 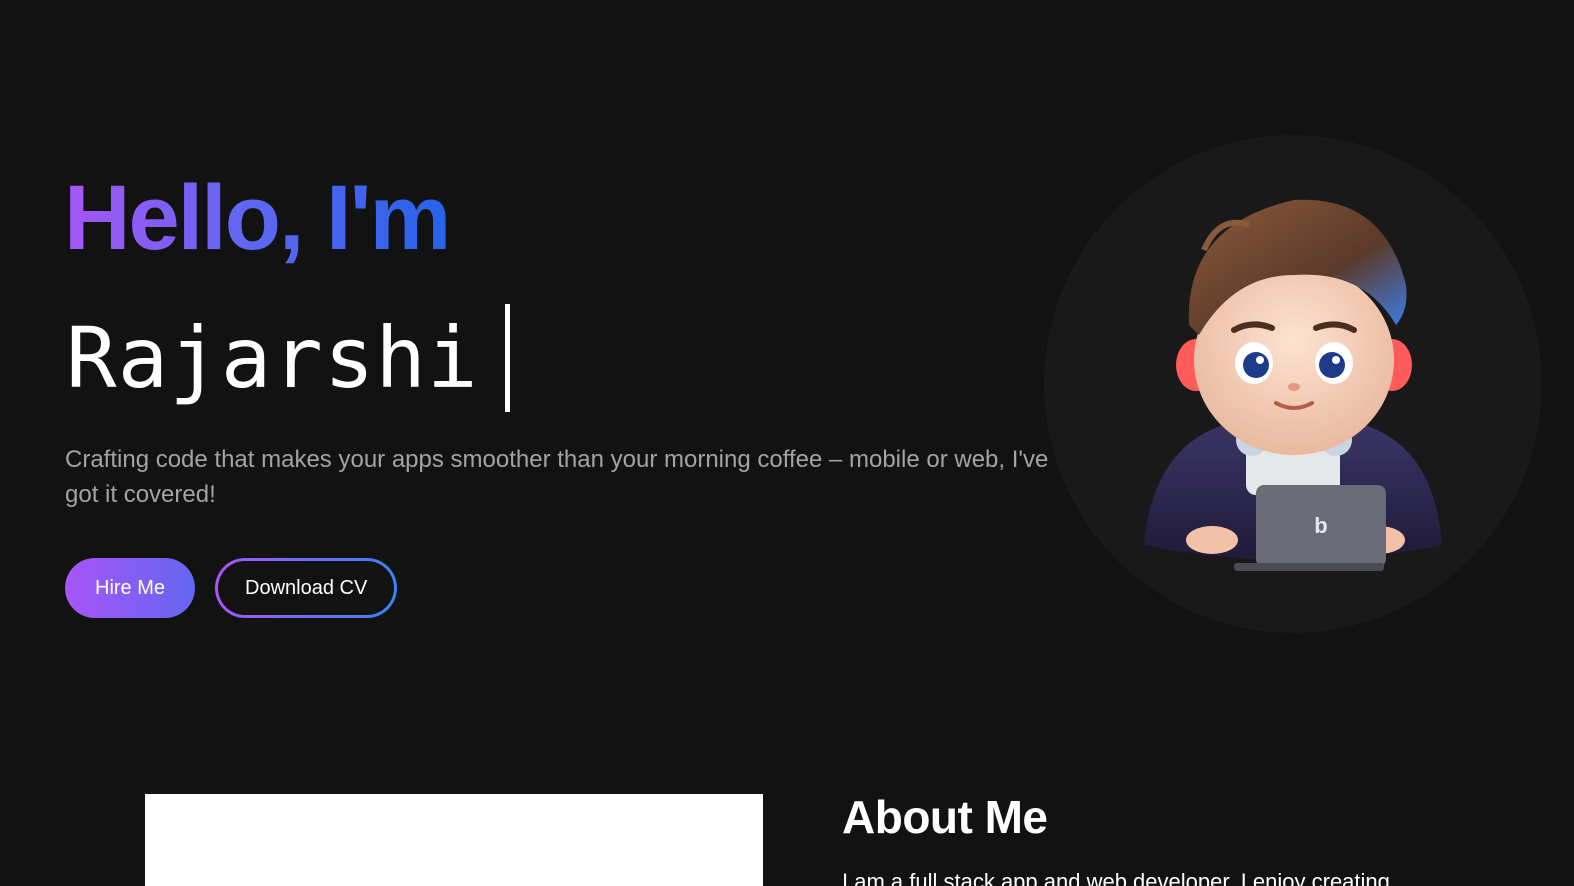 I want to click on hero-buttons: Hire Me Download CV, so click(x=231, y=588).